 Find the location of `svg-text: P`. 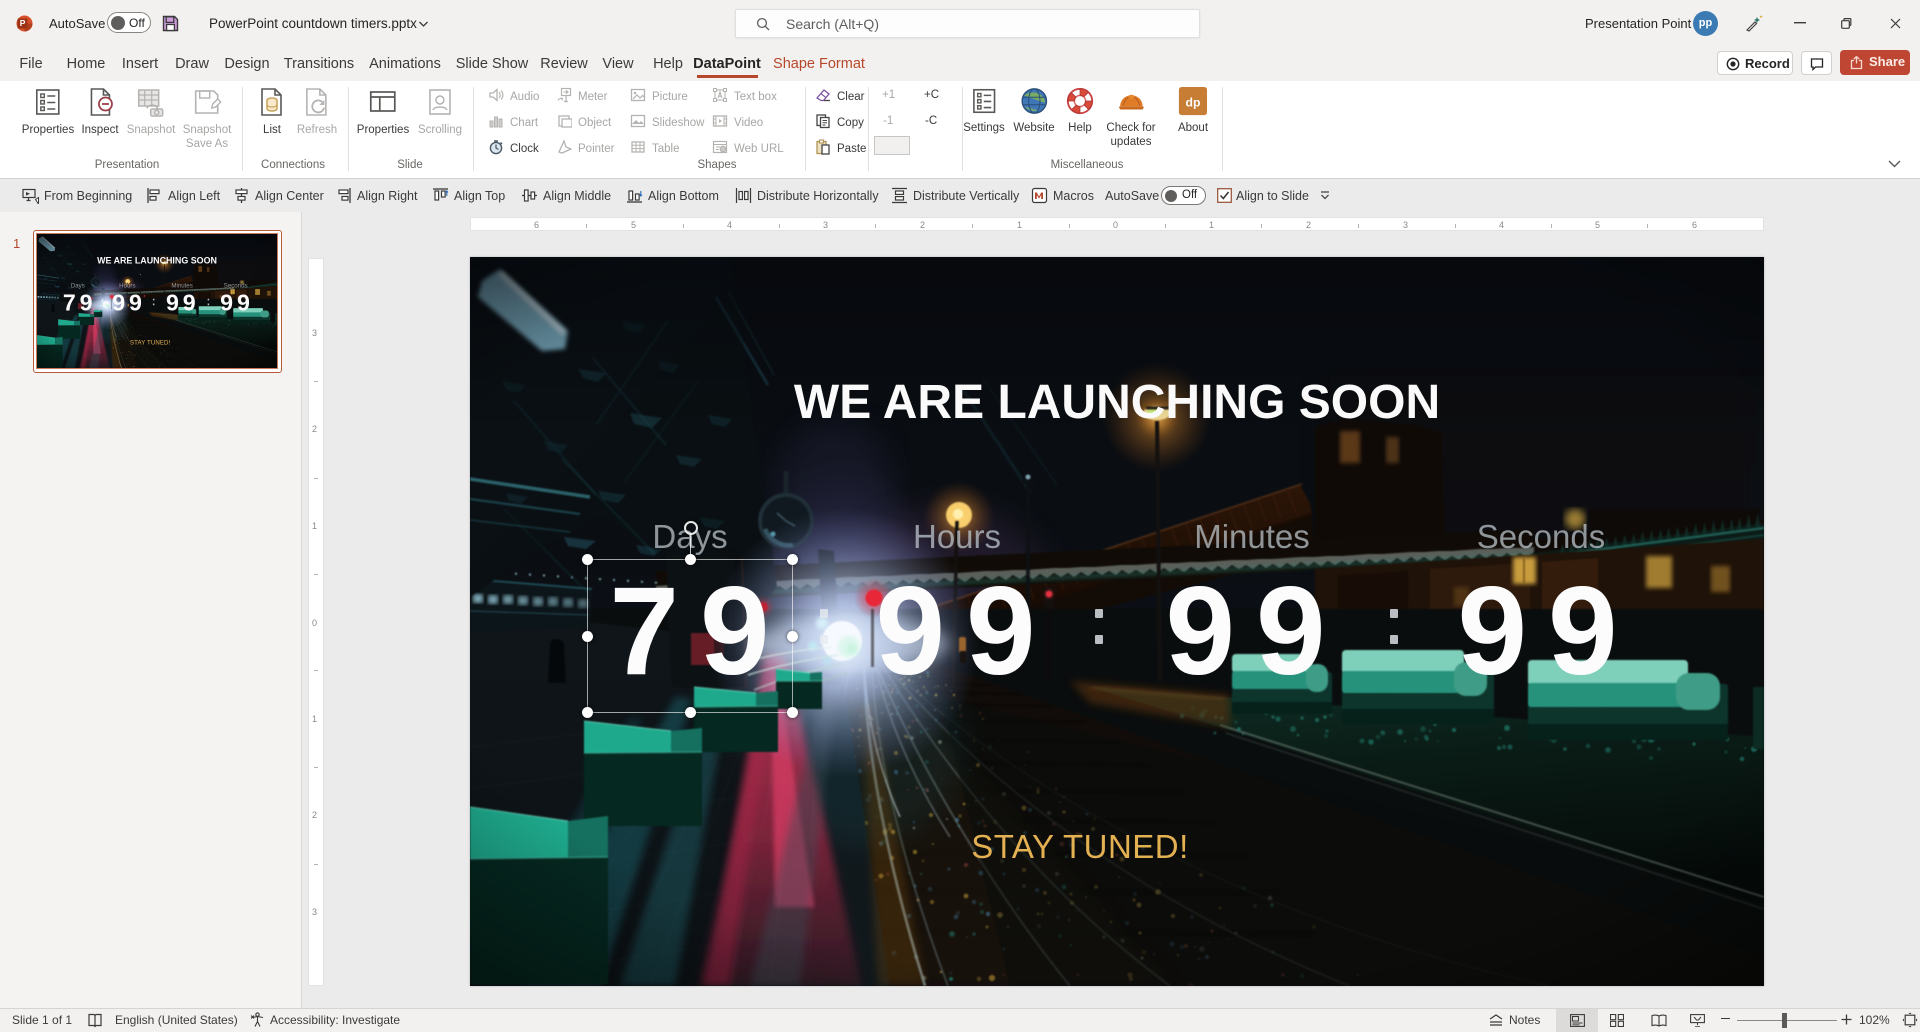

svg-text: P is located at coordinates (23, 23).